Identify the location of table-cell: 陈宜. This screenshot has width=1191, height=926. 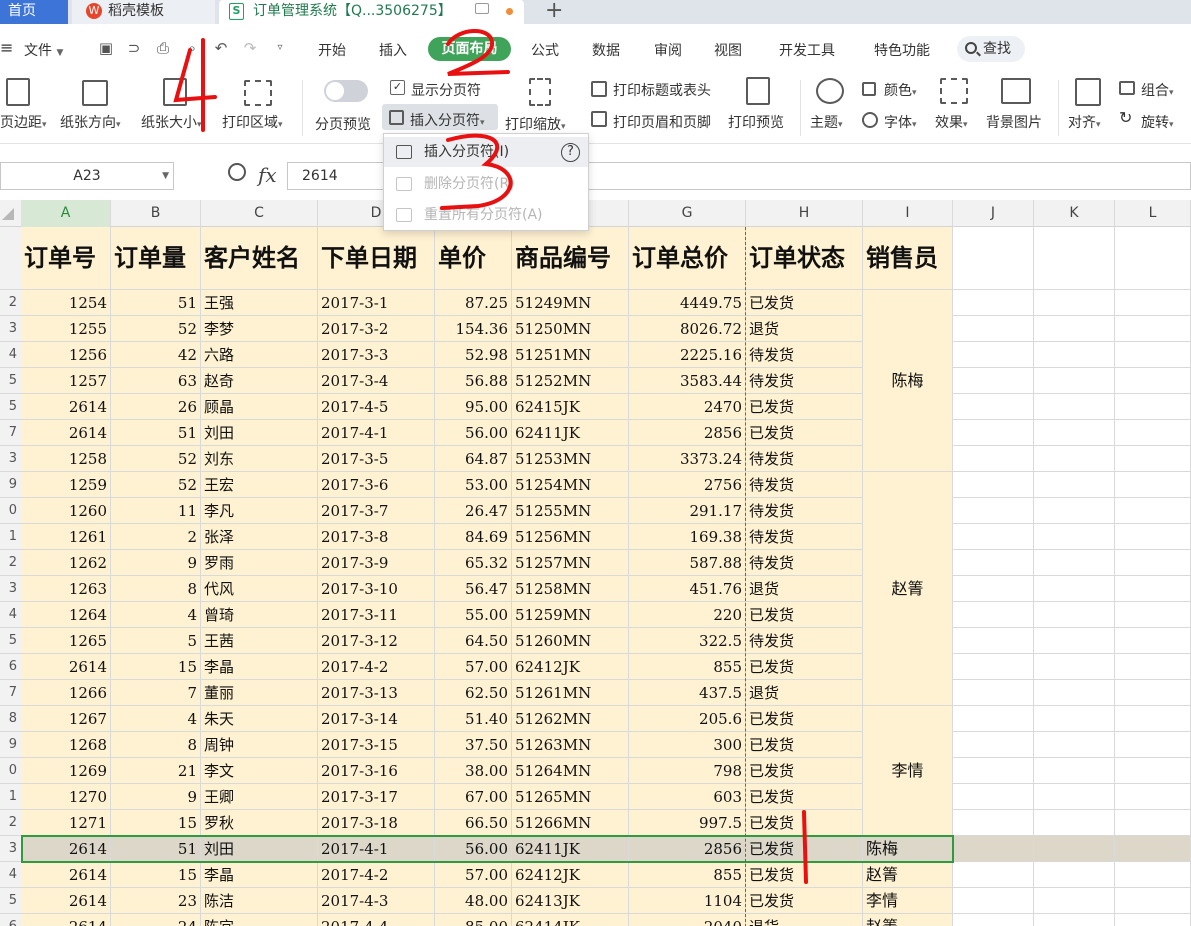
(259, 920).